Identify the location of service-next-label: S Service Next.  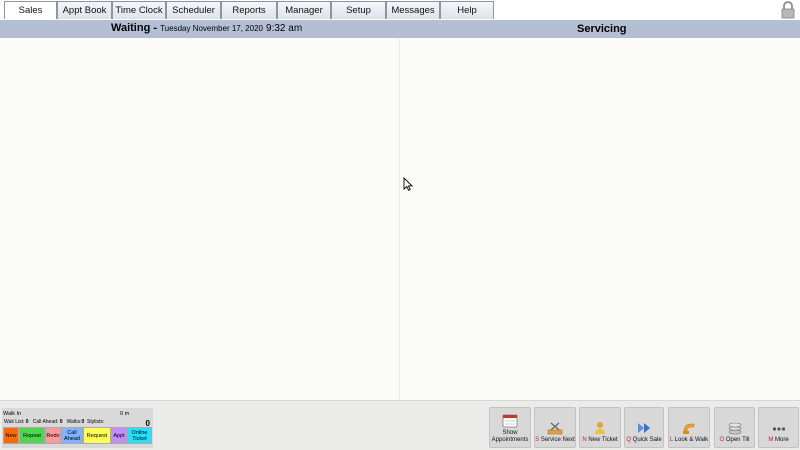
(555, 440).